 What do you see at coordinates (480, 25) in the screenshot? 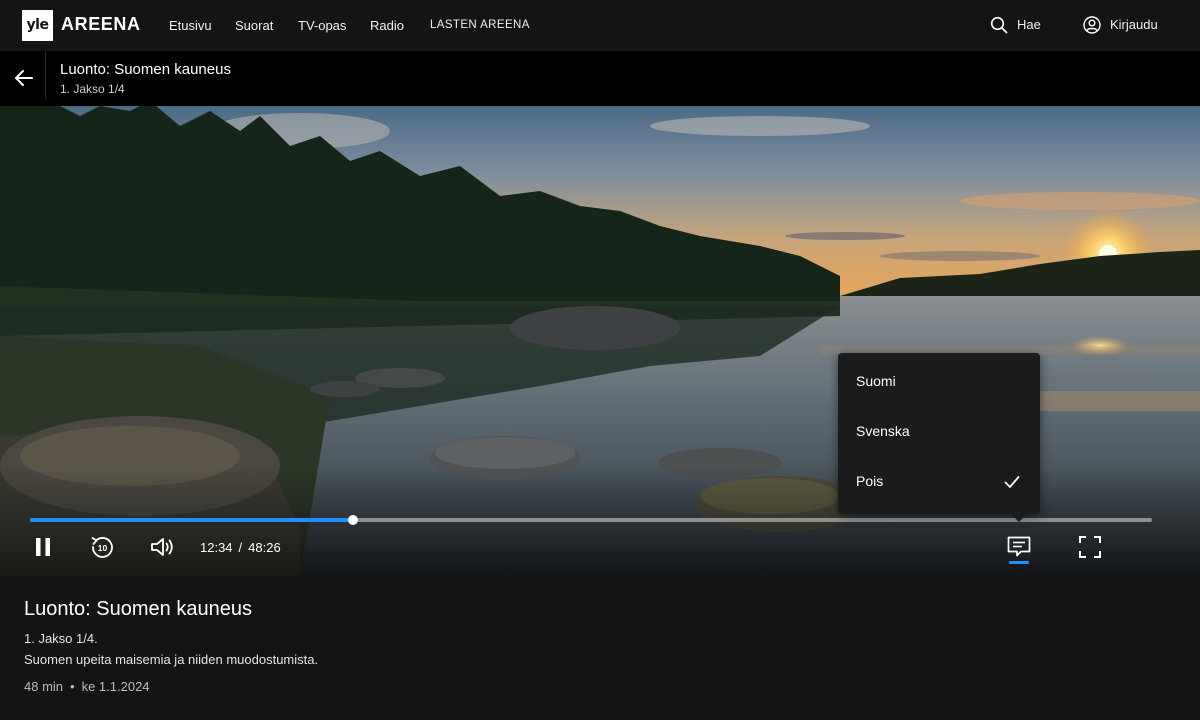
I see `nav-item-lasten-areena: LASTEN AREENA` at bounding box center [480, 25].